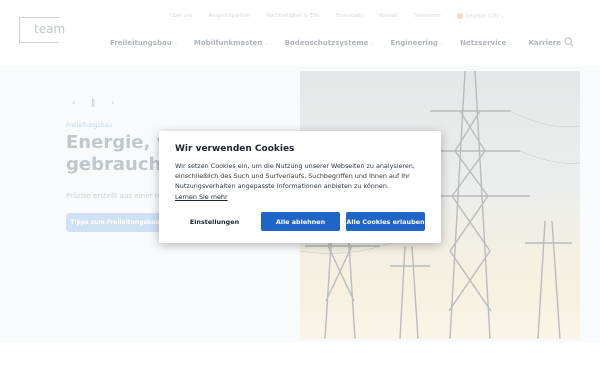 This screenshot has height=375, width=600. What do you see at coordinates (300, 221) in the screenshot?
I see `reject-all-button: Alle ablehnen` at bounding box center [300, 221].